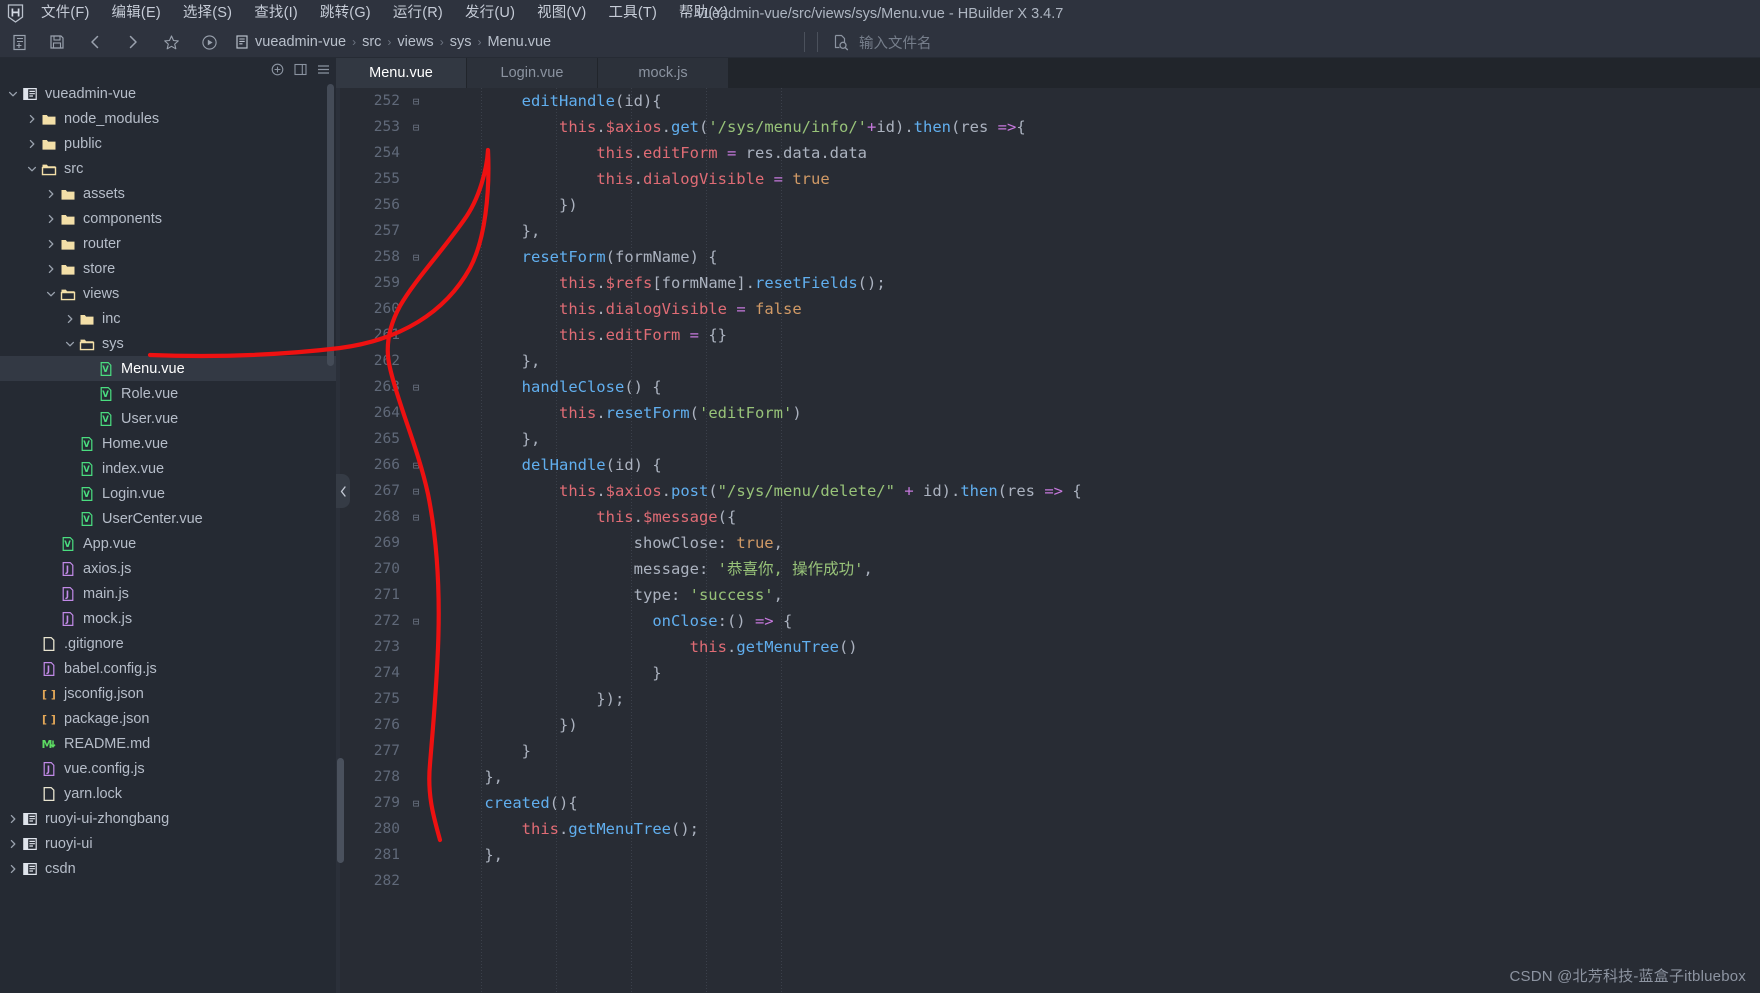  I want to click on code-line: editHandle(id){, so click(591, 101).